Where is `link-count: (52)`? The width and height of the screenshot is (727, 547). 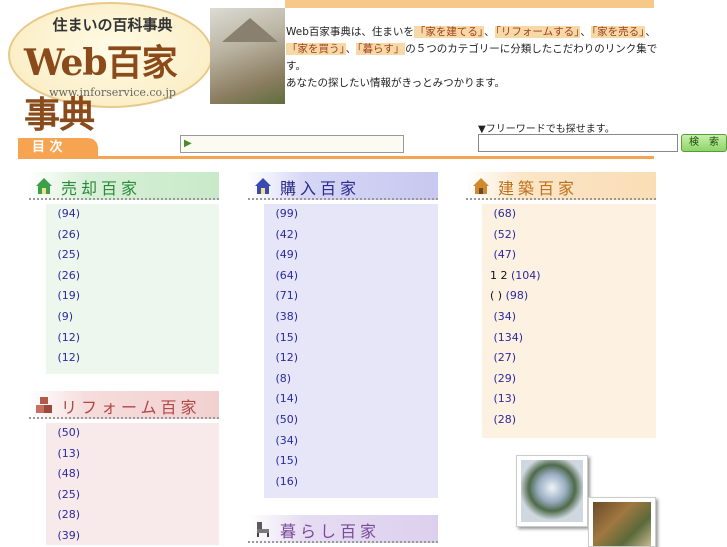
link-count: (52) is located at coordinates (505, 234).